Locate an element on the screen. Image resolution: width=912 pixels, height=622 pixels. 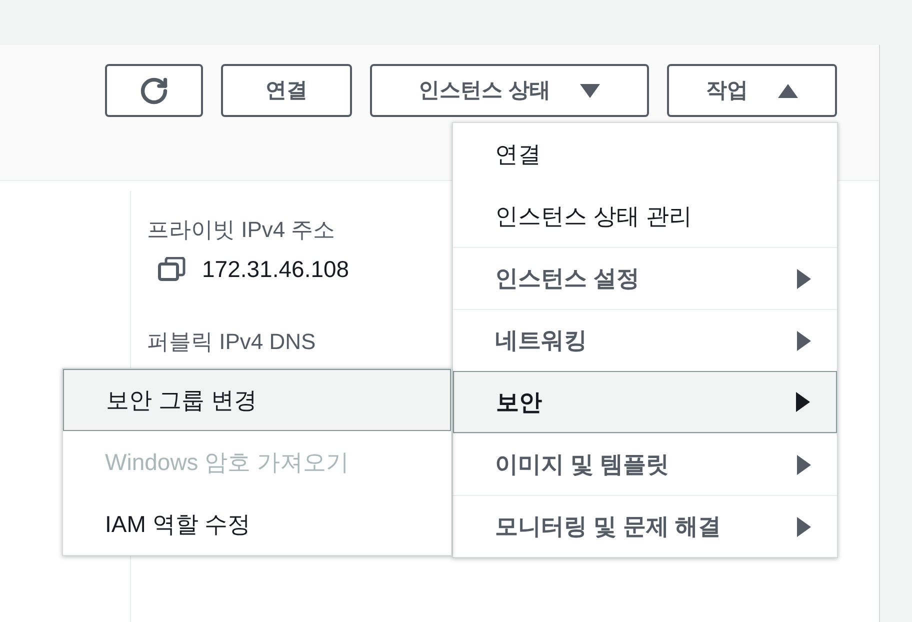
dropdown-button: 인스턴스 상태 is located at coordinates (509, 90).